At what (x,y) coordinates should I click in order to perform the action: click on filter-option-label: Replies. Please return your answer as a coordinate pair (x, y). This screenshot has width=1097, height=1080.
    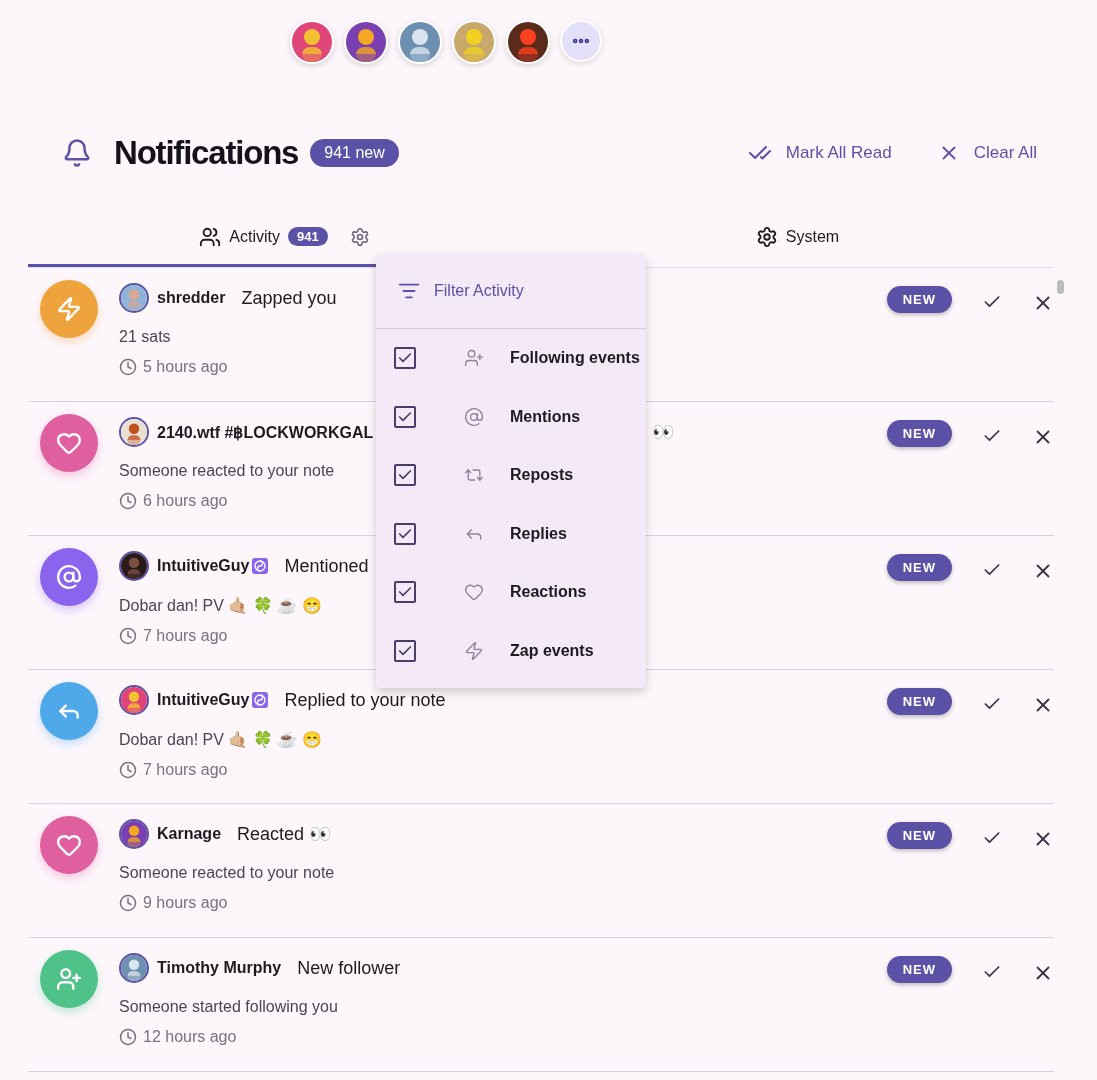
    Looking at the image, I should click on (538, 533).